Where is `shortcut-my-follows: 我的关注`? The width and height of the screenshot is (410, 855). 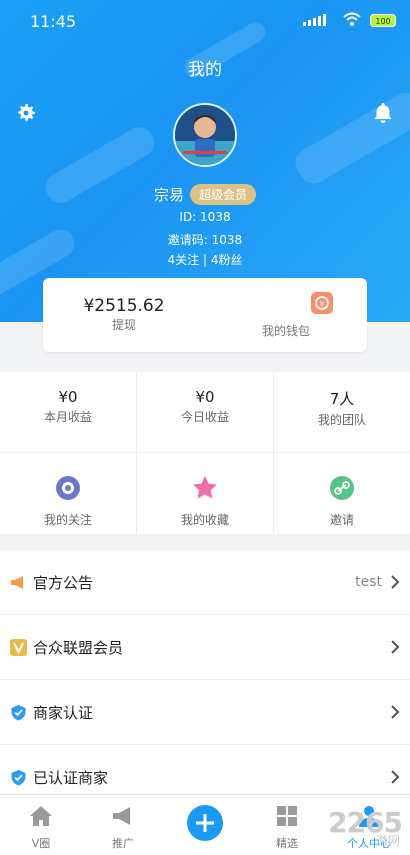
shortcut-my-follows: 我的关注 is located at coordinates (68, 493).